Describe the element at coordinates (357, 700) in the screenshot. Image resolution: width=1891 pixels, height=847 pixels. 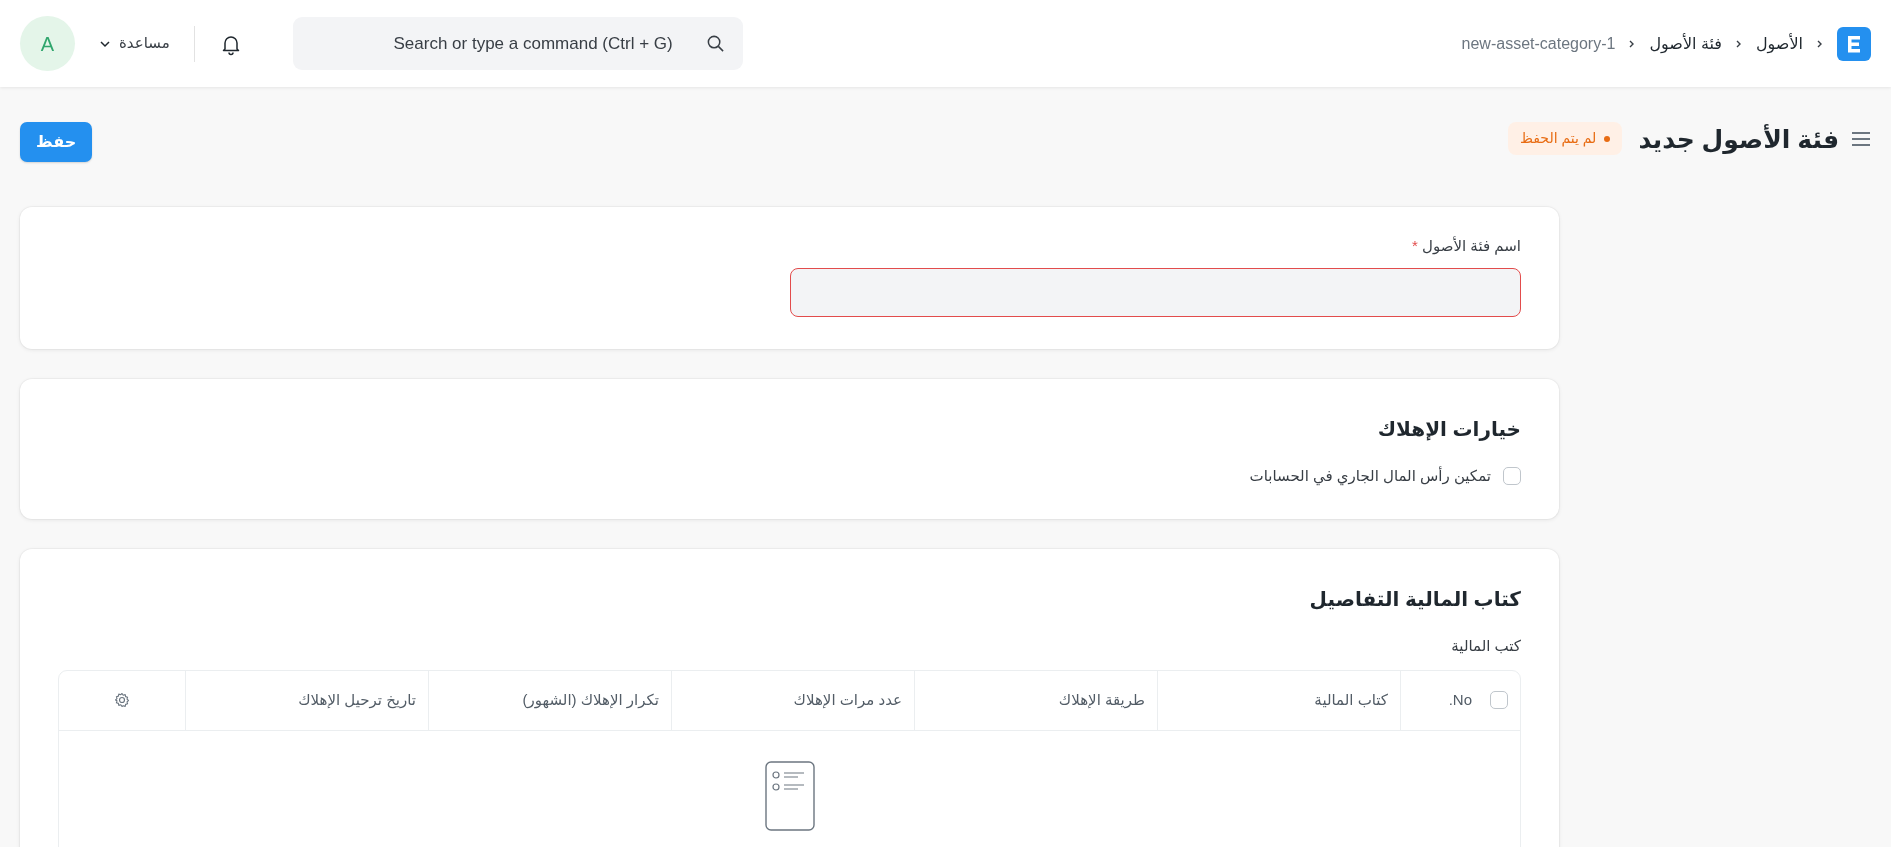
I see `column-header: تاريخ ترحيل الإهلاك` at that location.